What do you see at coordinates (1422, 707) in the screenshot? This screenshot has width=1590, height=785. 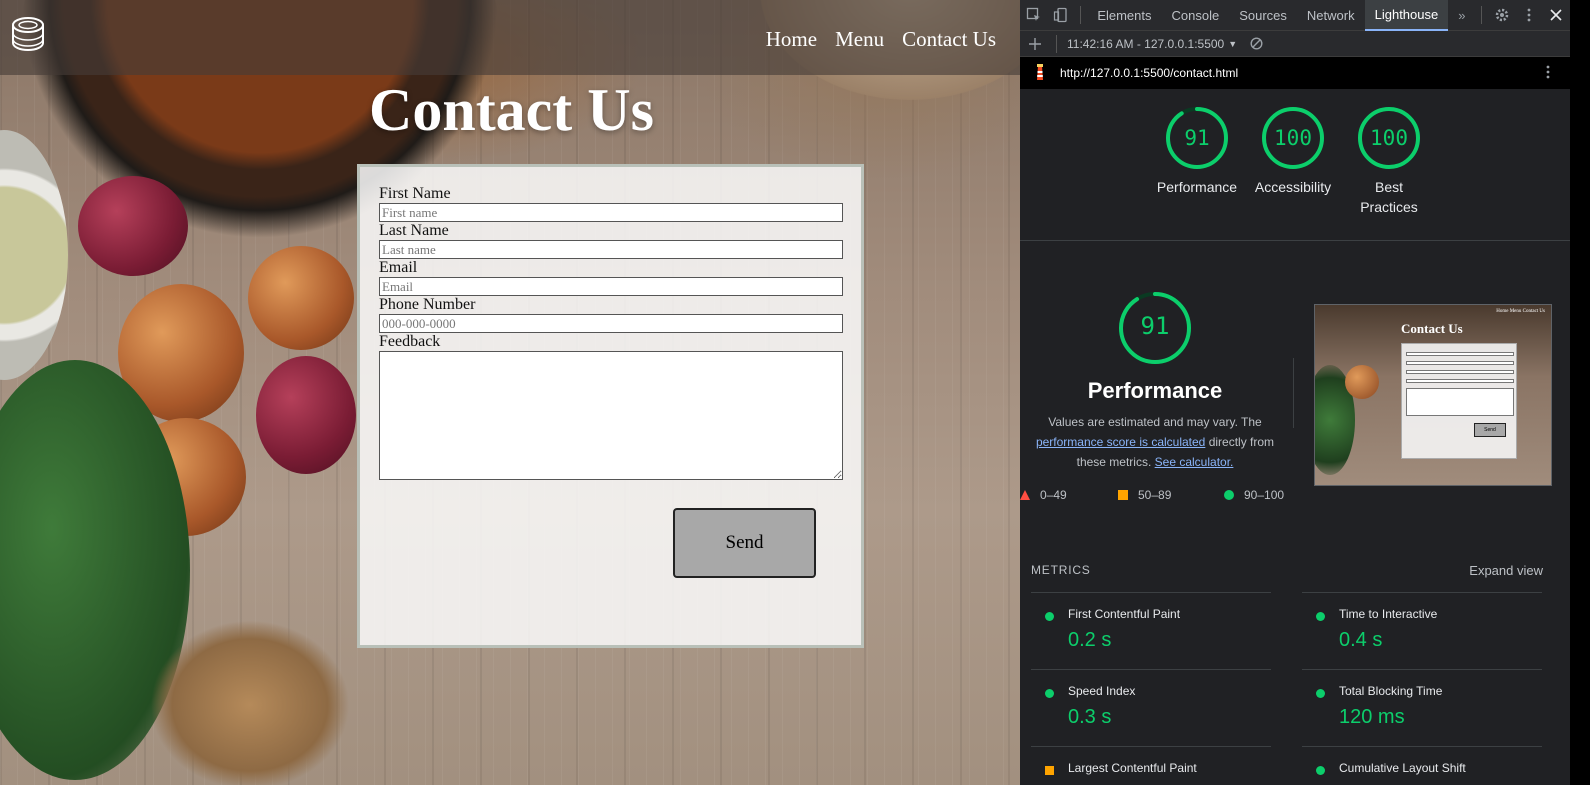 I see `metric-tbt: Total Blocking Time 120 ms` at bounding box center [1422, 707].